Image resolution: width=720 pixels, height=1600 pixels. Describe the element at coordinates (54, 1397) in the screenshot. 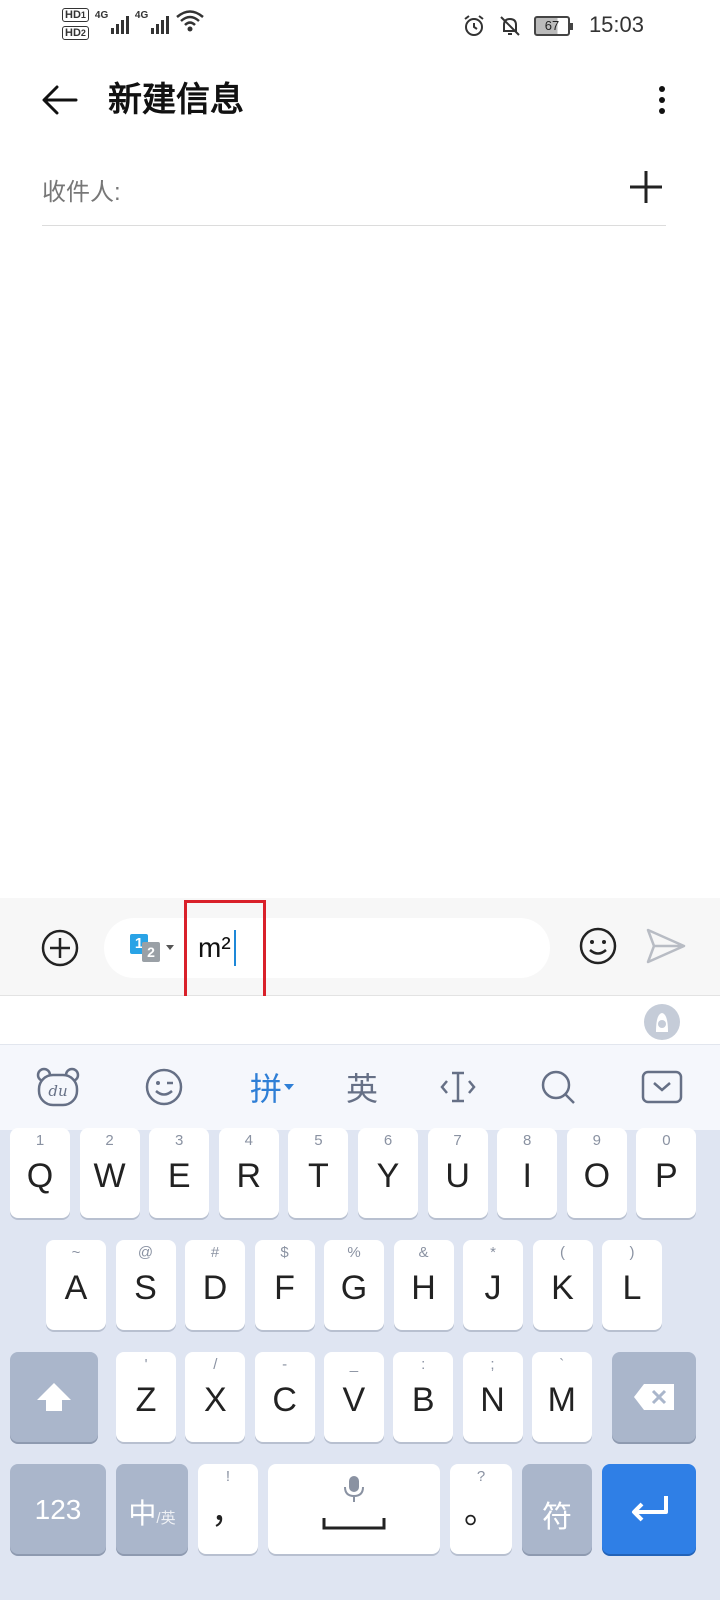

I see `shift-key` at that location.